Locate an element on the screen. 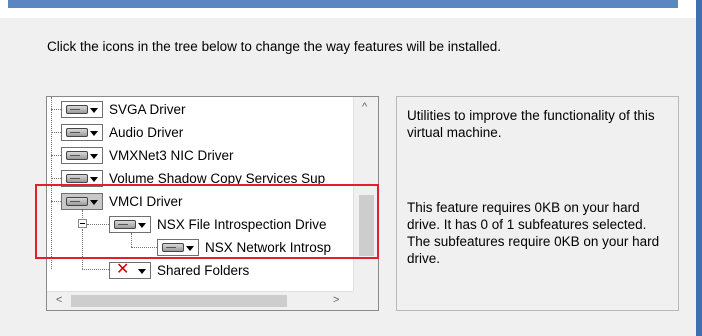 This screenshot has height=336, width=702. tree-item-label: Shared Folders is located at coordinates (203, 270).